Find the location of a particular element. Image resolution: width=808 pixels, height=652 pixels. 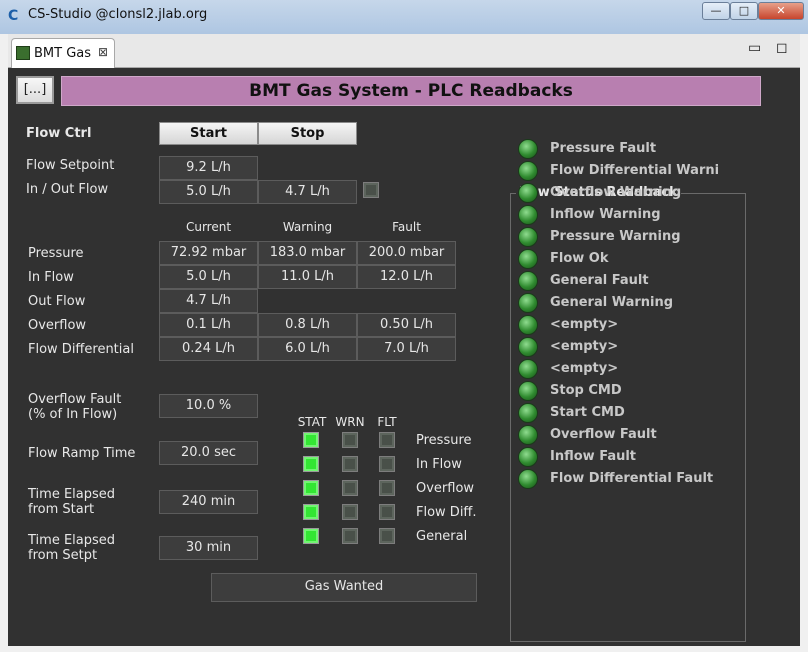

flow-differential-warning: 6.0 L/h is located at coordinates (307, 349).